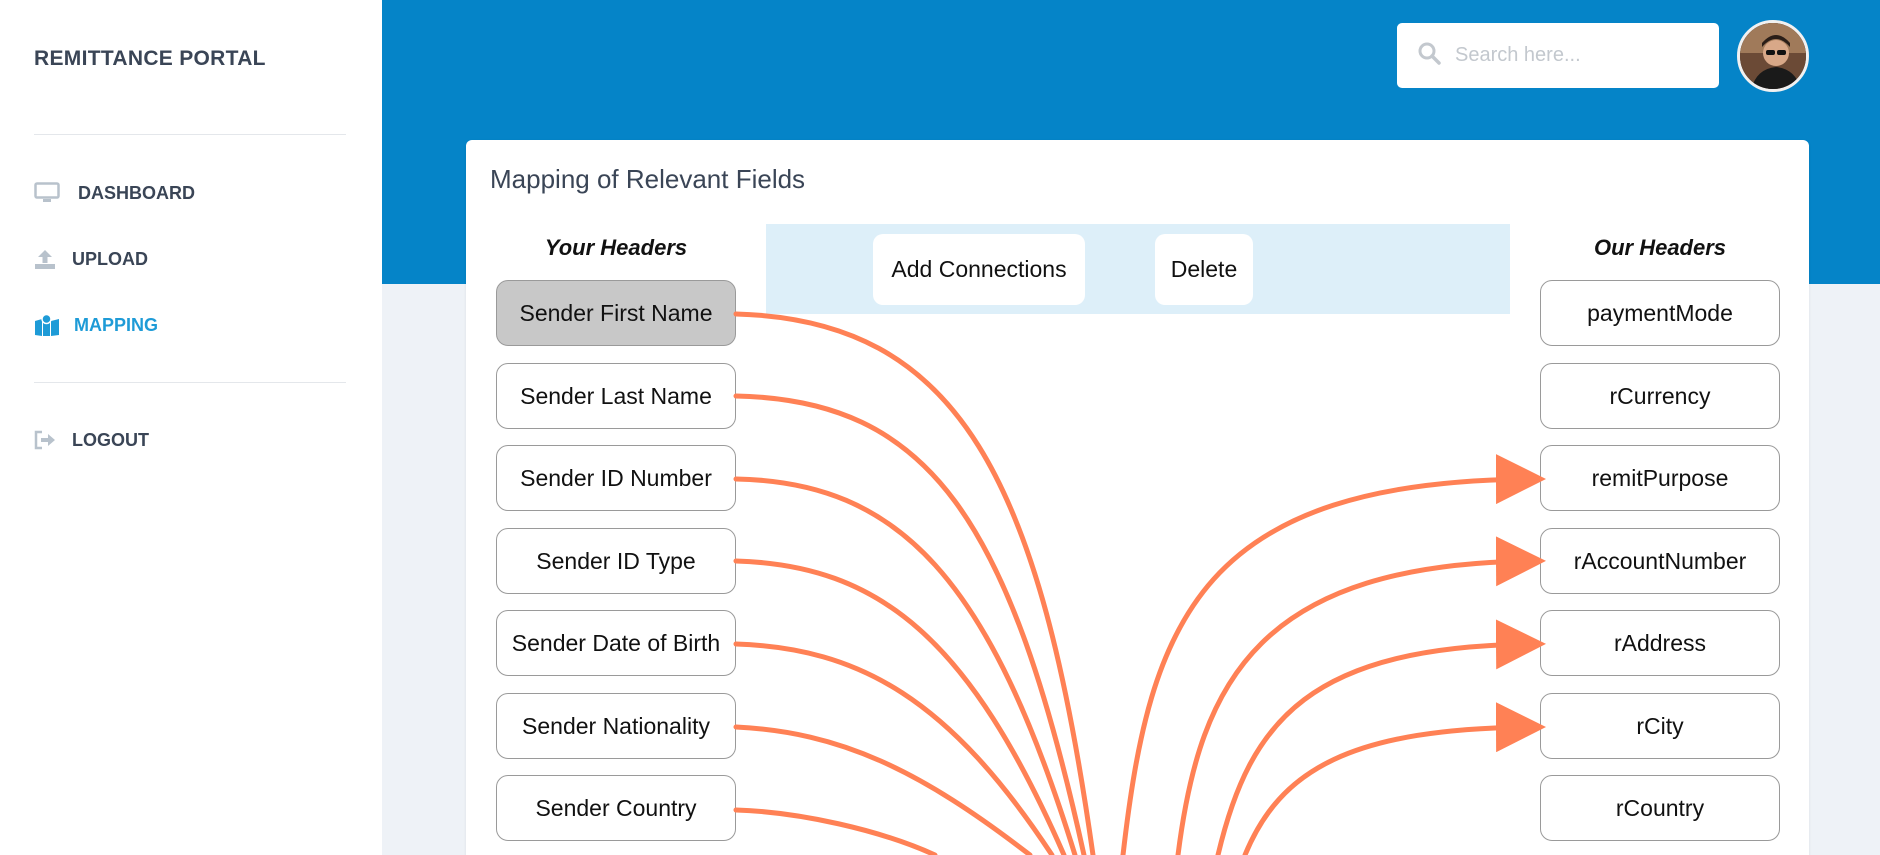 The image size is (1880, 855). What do you see at coordinates (49, 440) in the screenshot?
I see `logout-icon` at bounding box center [49, 440].